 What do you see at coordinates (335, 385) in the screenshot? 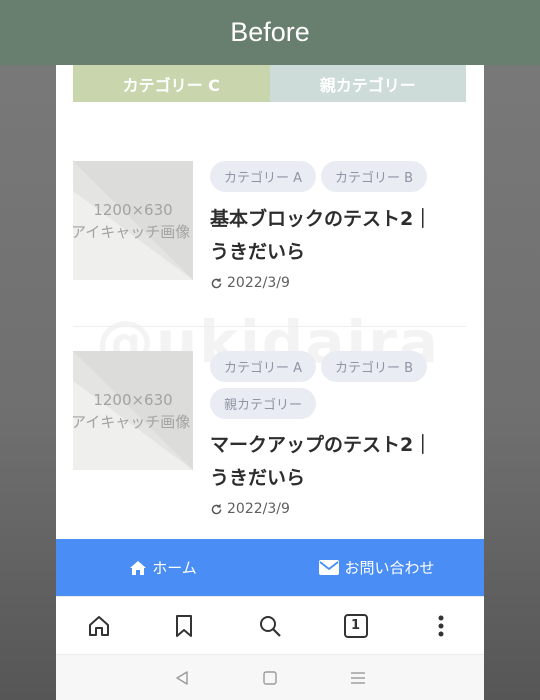
I see `post-tags: カテゴリー A カテゴリー B 親カテゴリー` at bounding box center [335, 385].